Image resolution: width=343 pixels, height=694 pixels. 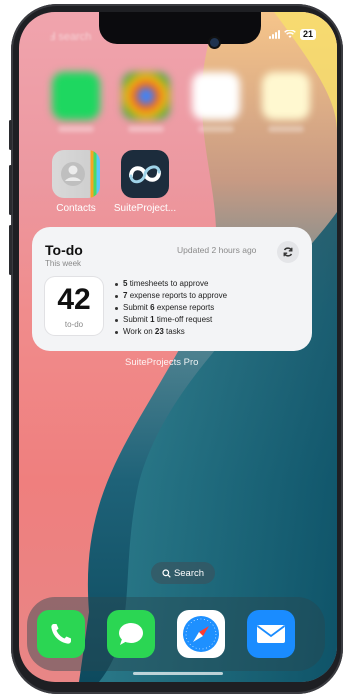 I want to click on messages-app-icon, so click(x=131, y=634).